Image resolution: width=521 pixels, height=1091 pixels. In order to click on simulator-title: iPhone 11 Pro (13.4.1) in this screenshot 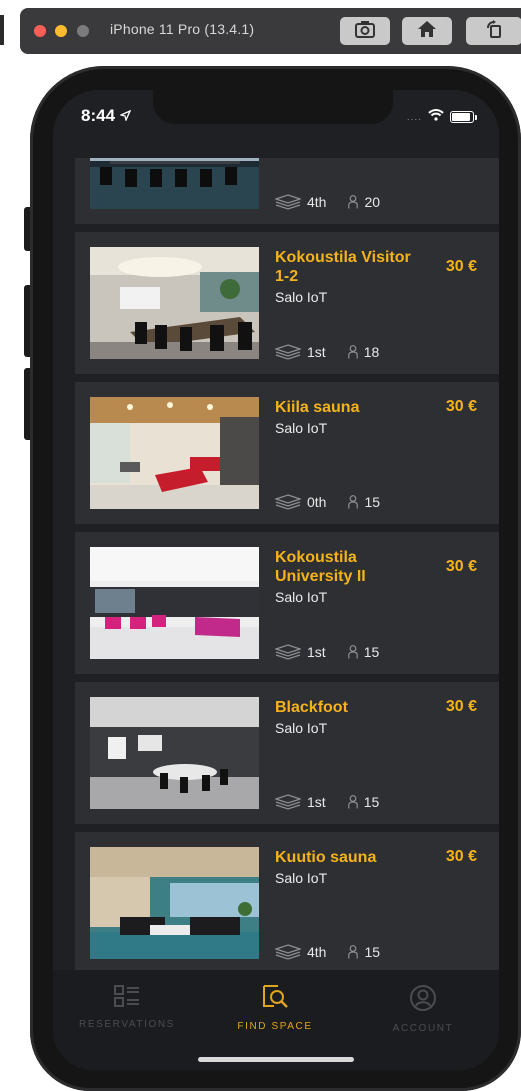, I will do `click(182, 29)`.